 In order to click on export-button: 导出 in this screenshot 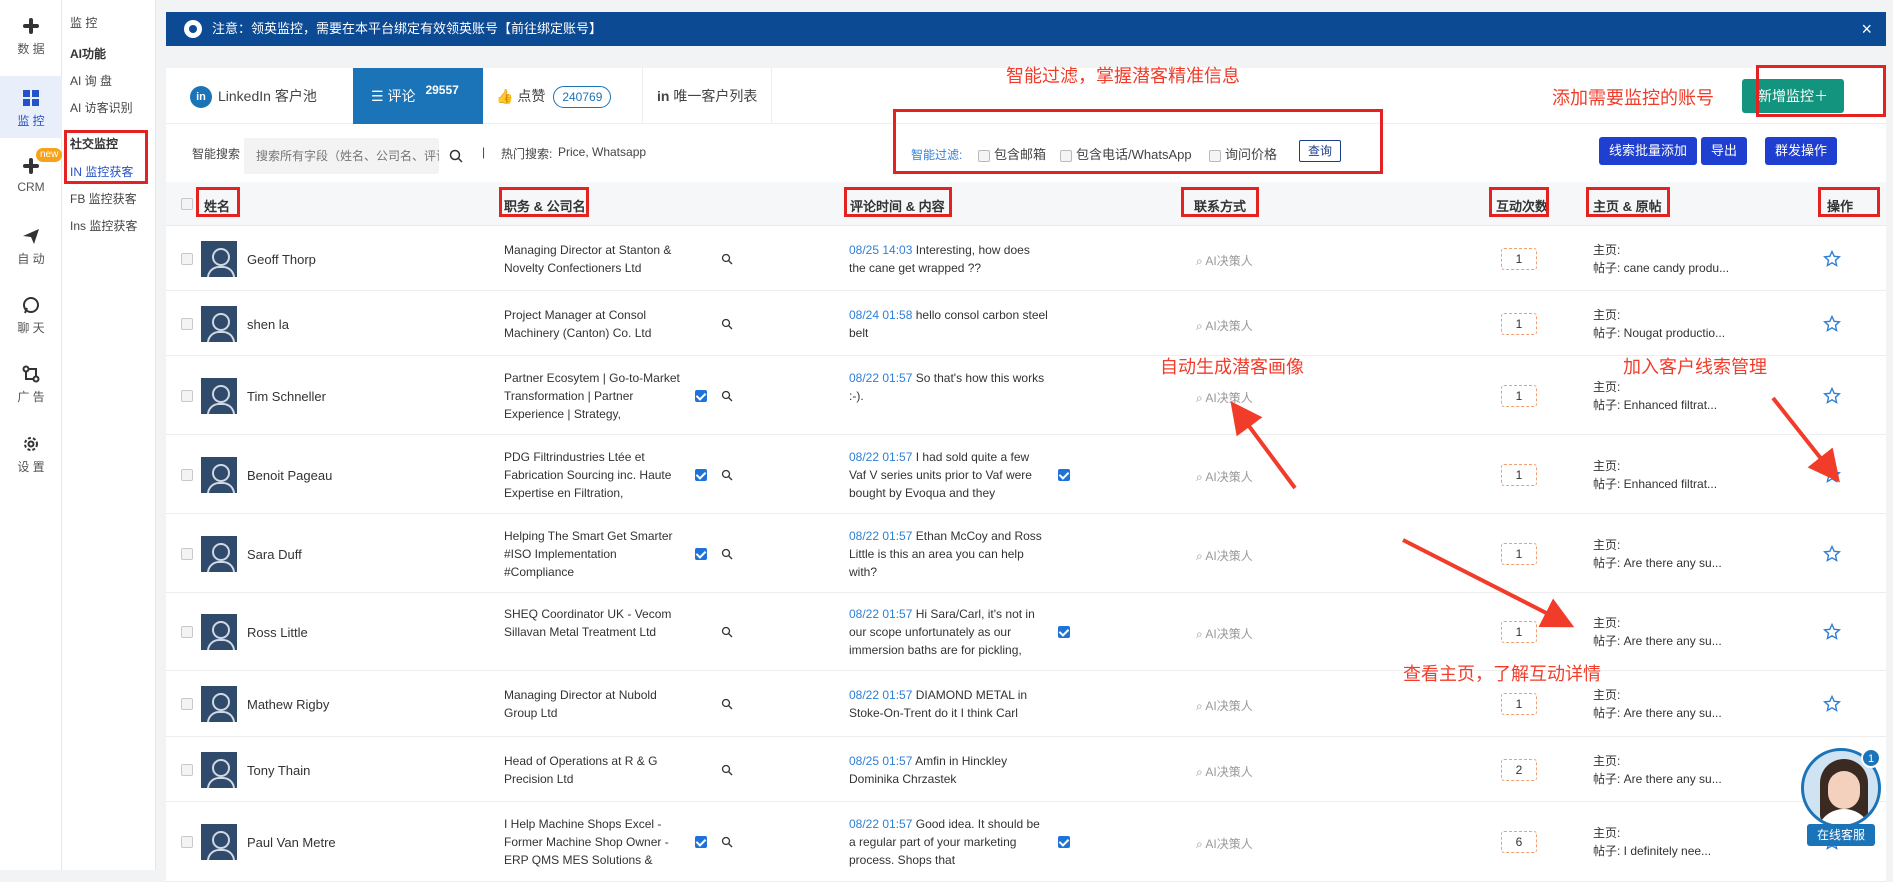, I will do `click(1724, 151)`.